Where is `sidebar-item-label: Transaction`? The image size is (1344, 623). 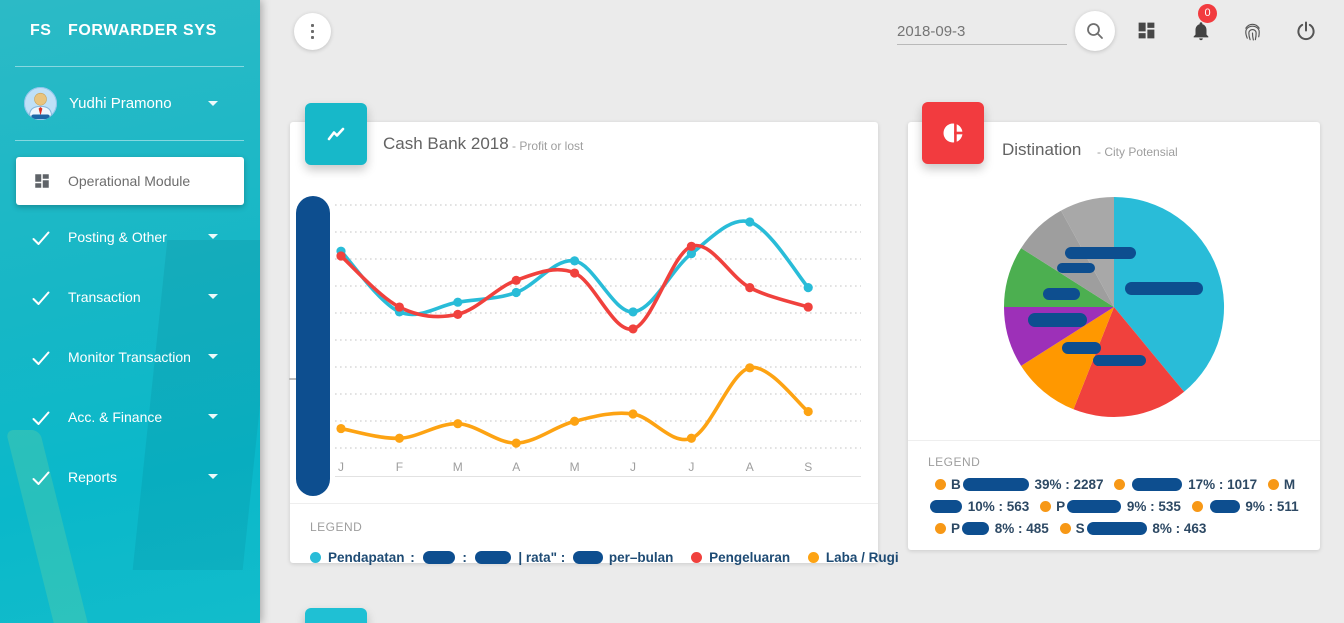 sidebar-item-label: Transaction is located at coordinates (104, 297).